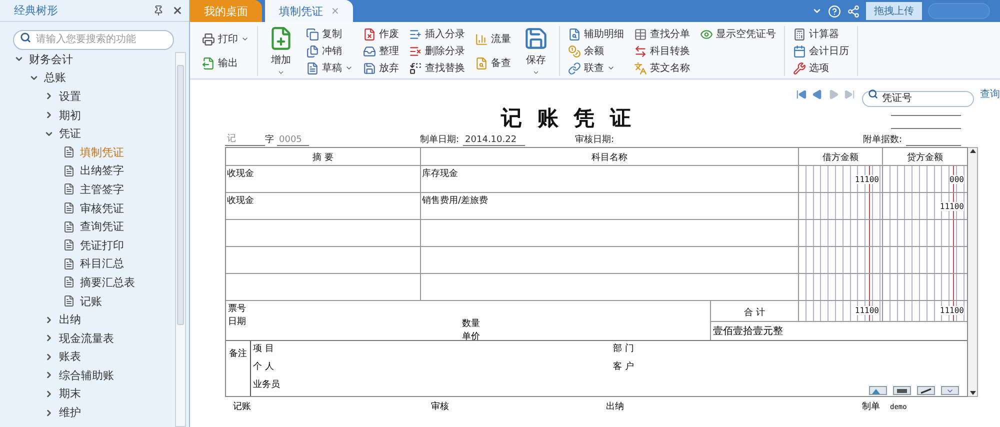 This screenshot has height=427, width=1000. I want to click on table-cell: 库存现金, so click(610, 179).